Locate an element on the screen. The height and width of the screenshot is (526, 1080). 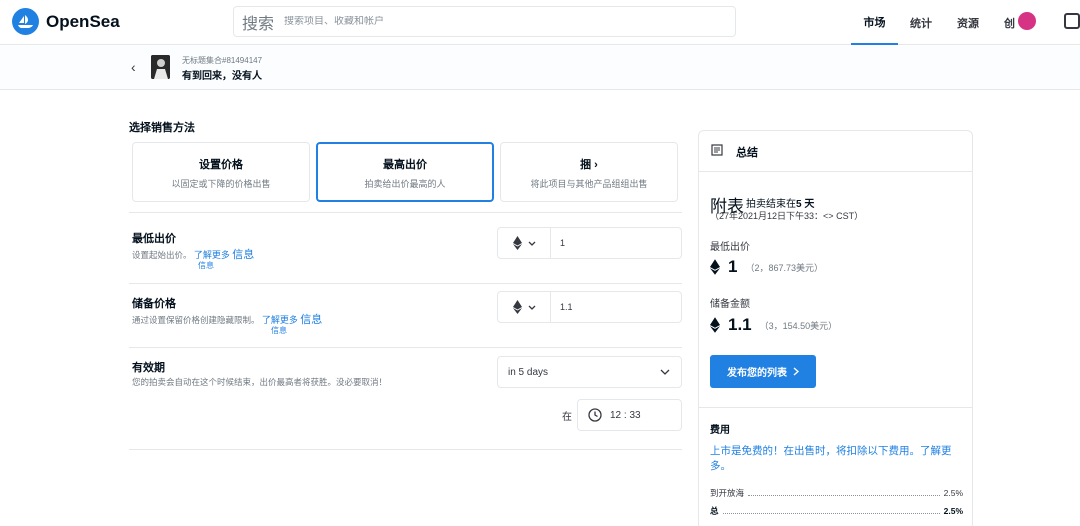
list-icon is located at coordinates (717, 150).